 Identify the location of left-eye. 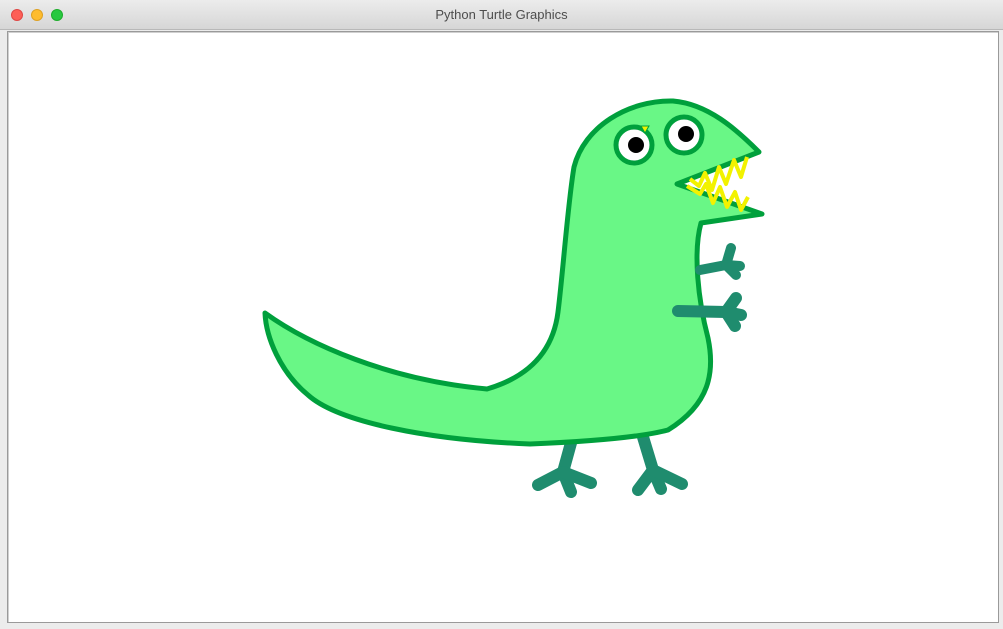
(634, 145).